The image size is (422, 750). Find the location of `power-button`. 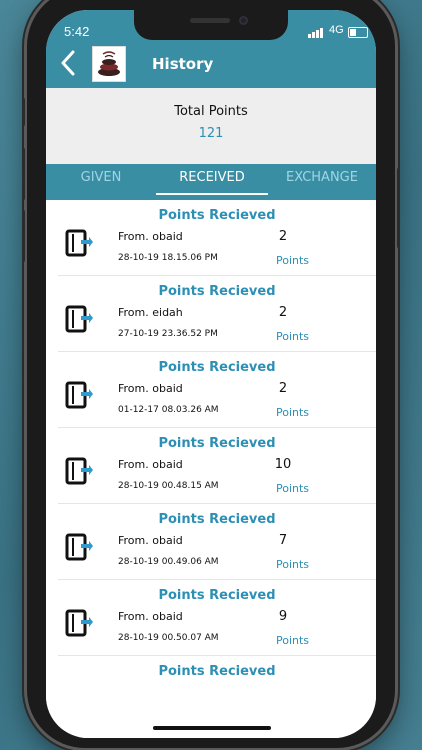

power-button is located at coordinates (398, 208).